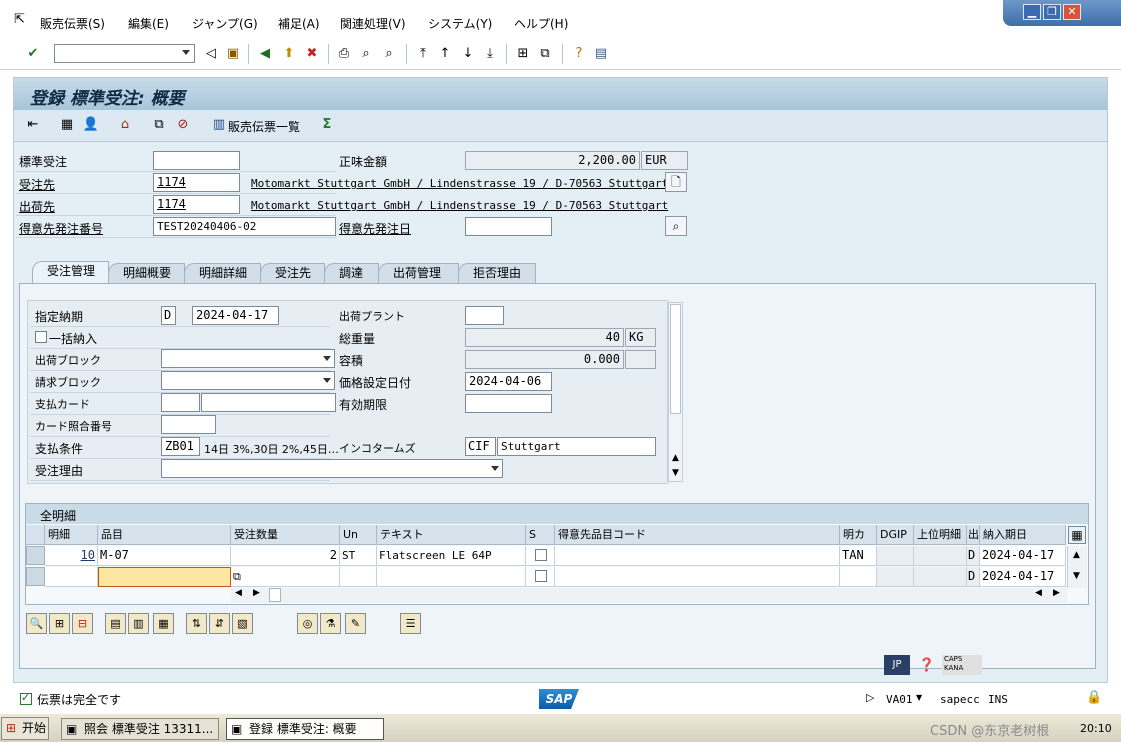 The width and height of the screenshot is (1121, 742). Describe the element at coordinates (1077, 535) in the screenshot. I see `table-settings-icon: ▦` at that location.